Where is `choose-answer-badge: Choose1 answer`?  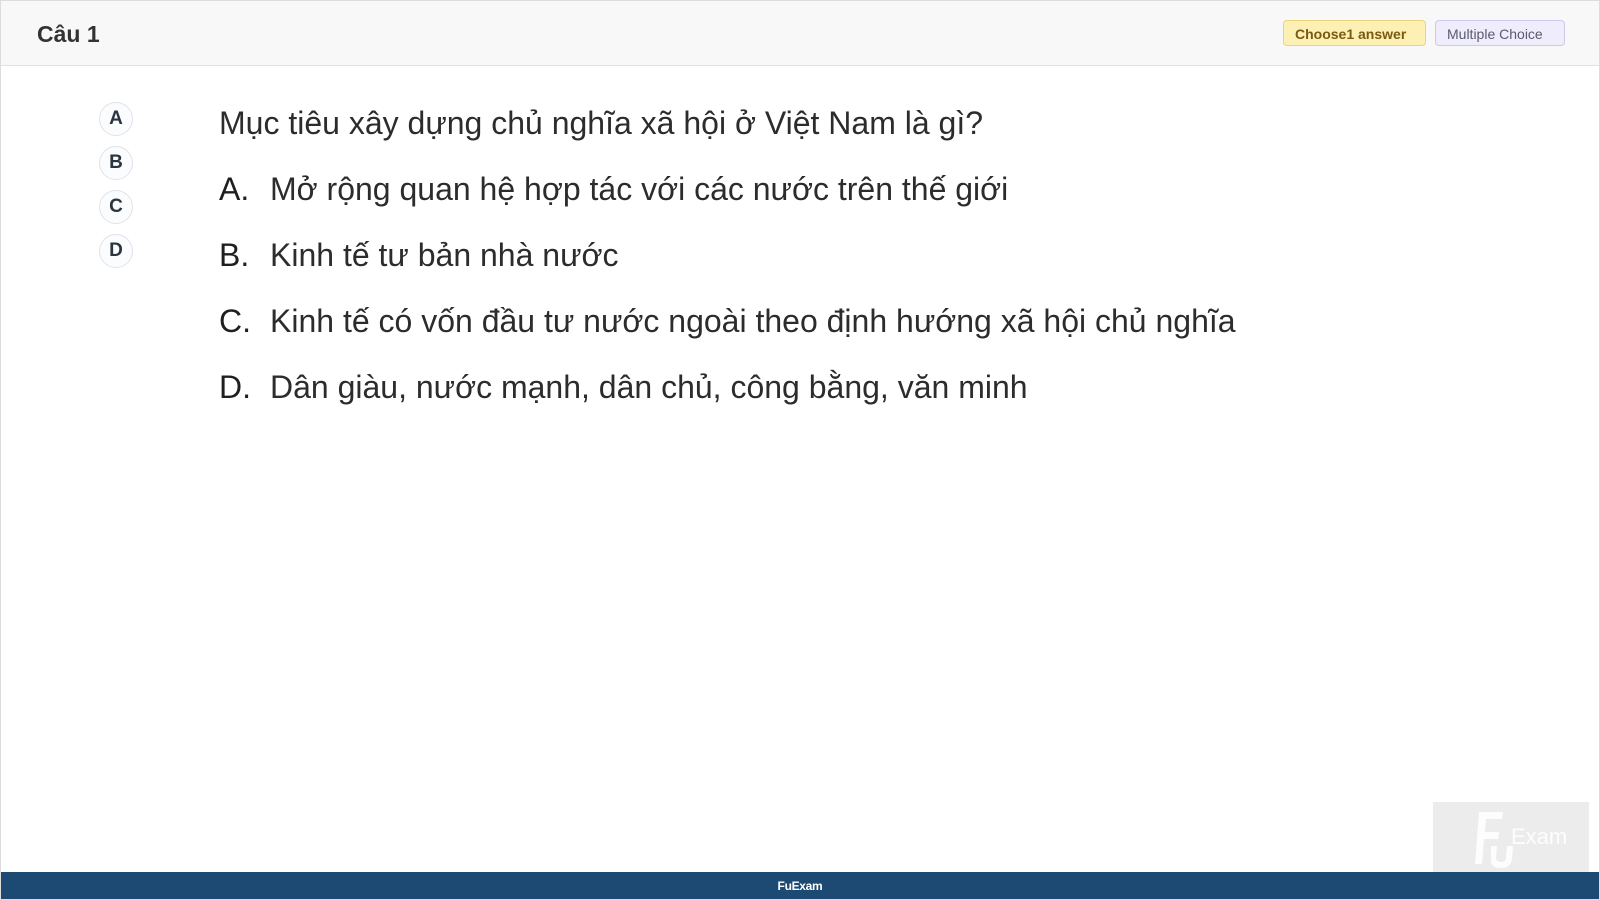 choose-answer-badge: Choose1 answer is located at coordinates (1354, 33).